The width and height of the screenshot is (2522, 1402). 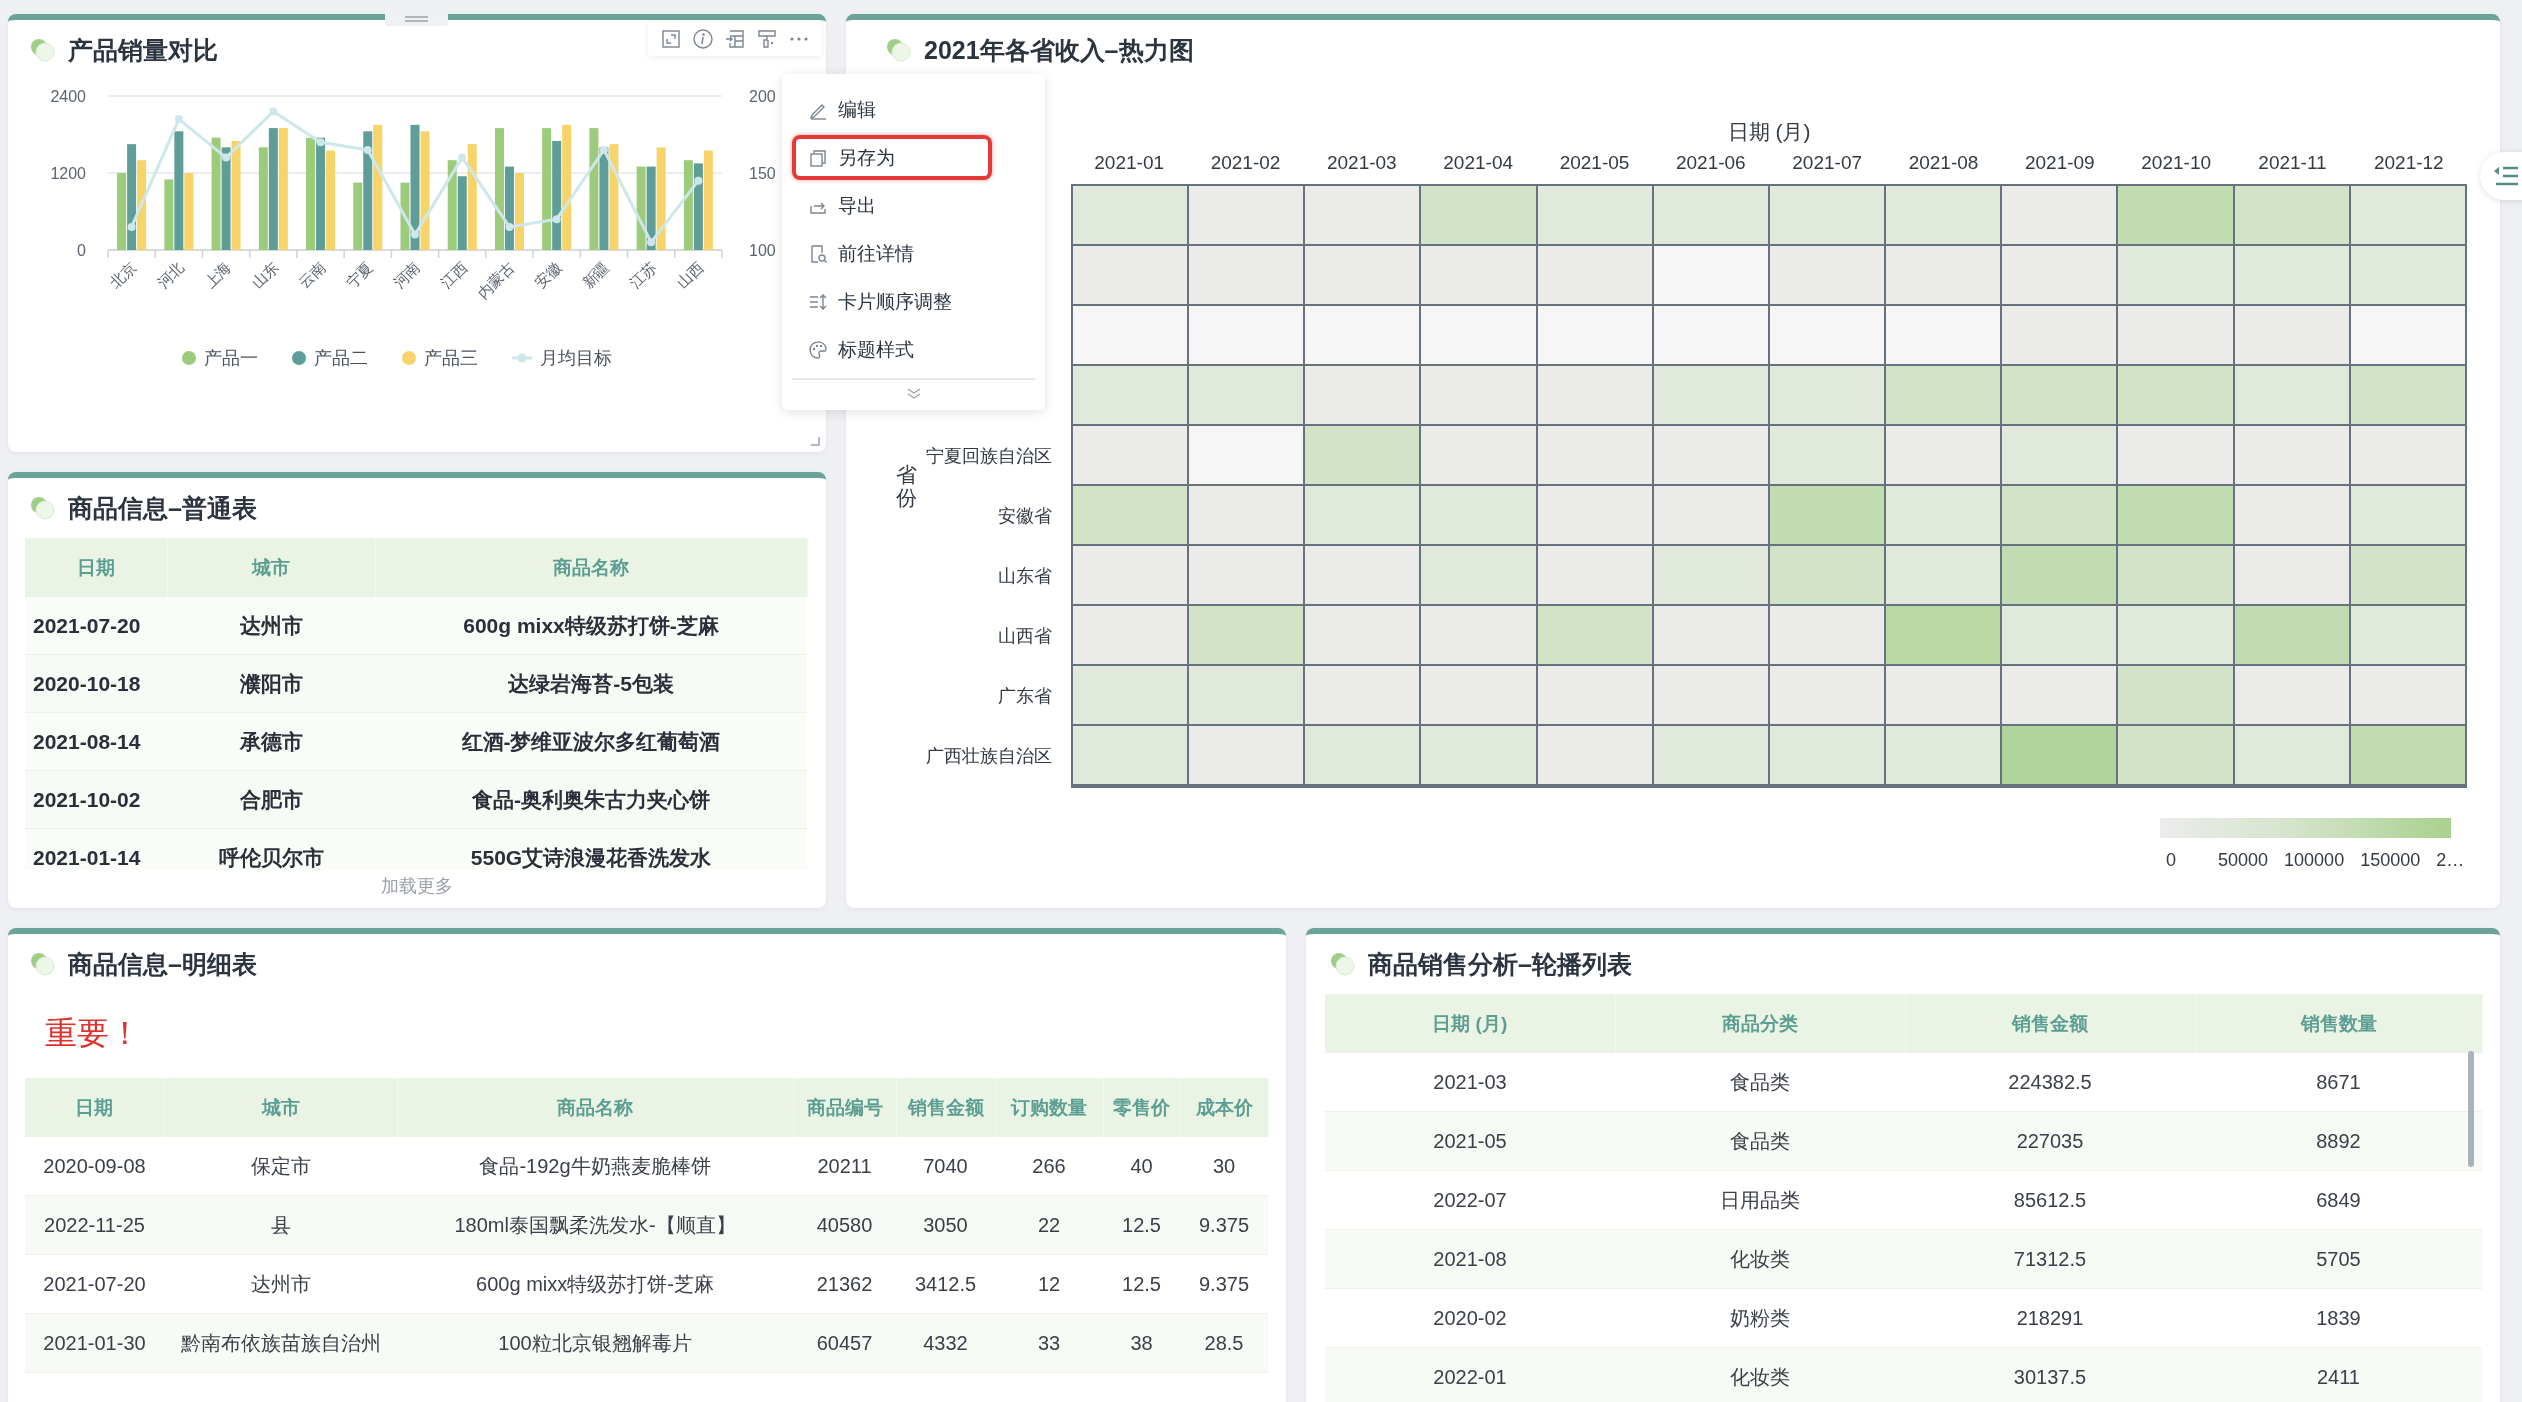 What do you see at coordinates (2338, 1200) in the screenshot?
I see `table-cell: 6849` at bounding box center [2338, 1200].